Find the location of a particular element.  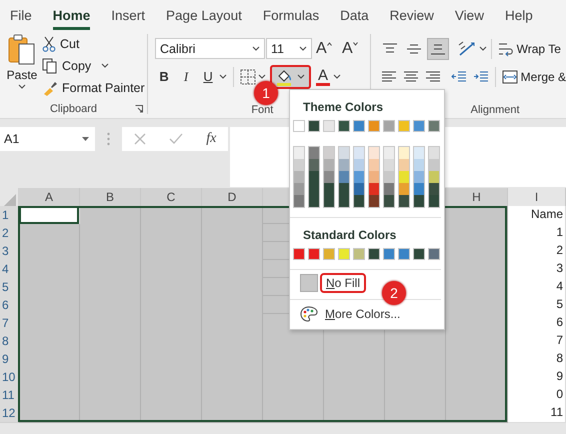

format-painter-button: Format Painter is located at coordinates (93, 87).